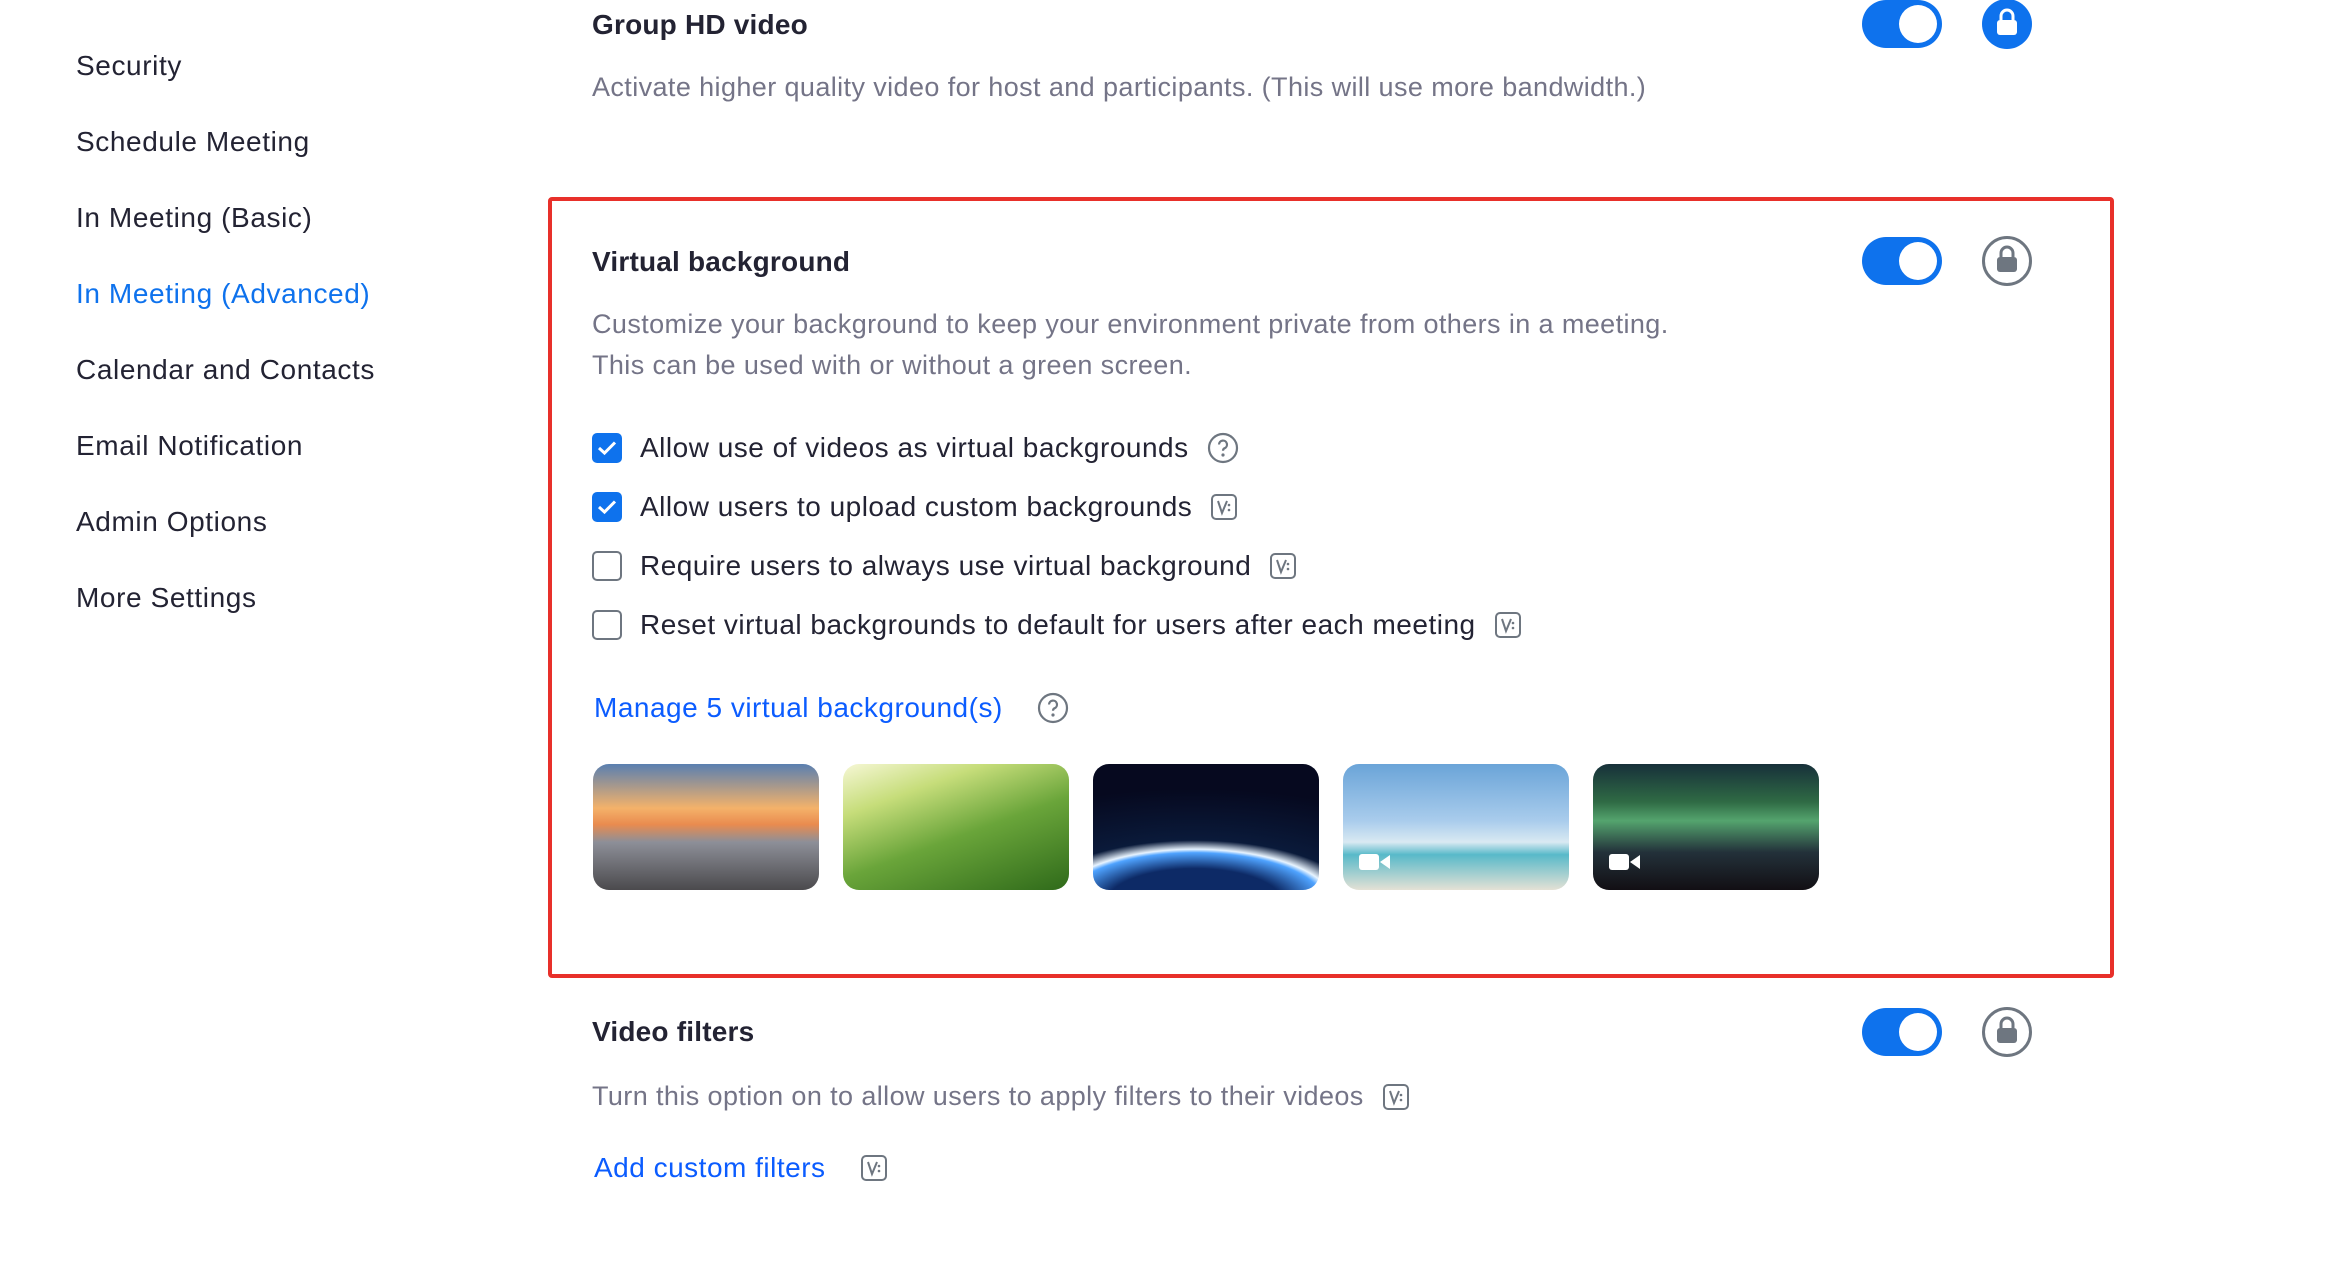 Image resolution: width=2344 pixels, height=1264 pixels. I want to click on video-filters-lock-button, so click(2007, 1032).